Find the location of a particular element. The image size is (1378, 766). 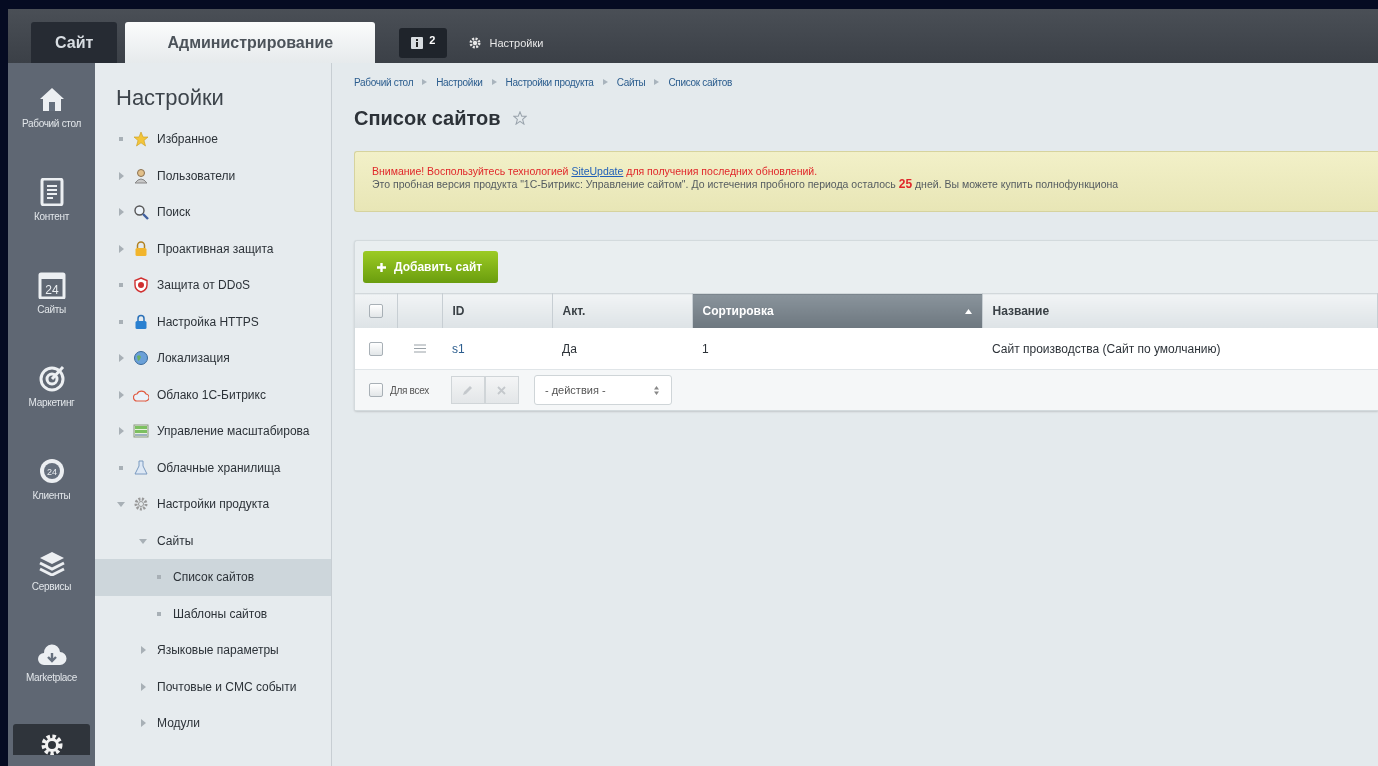

tree-item: Настройки продукта is located at coordinates (213, 504).